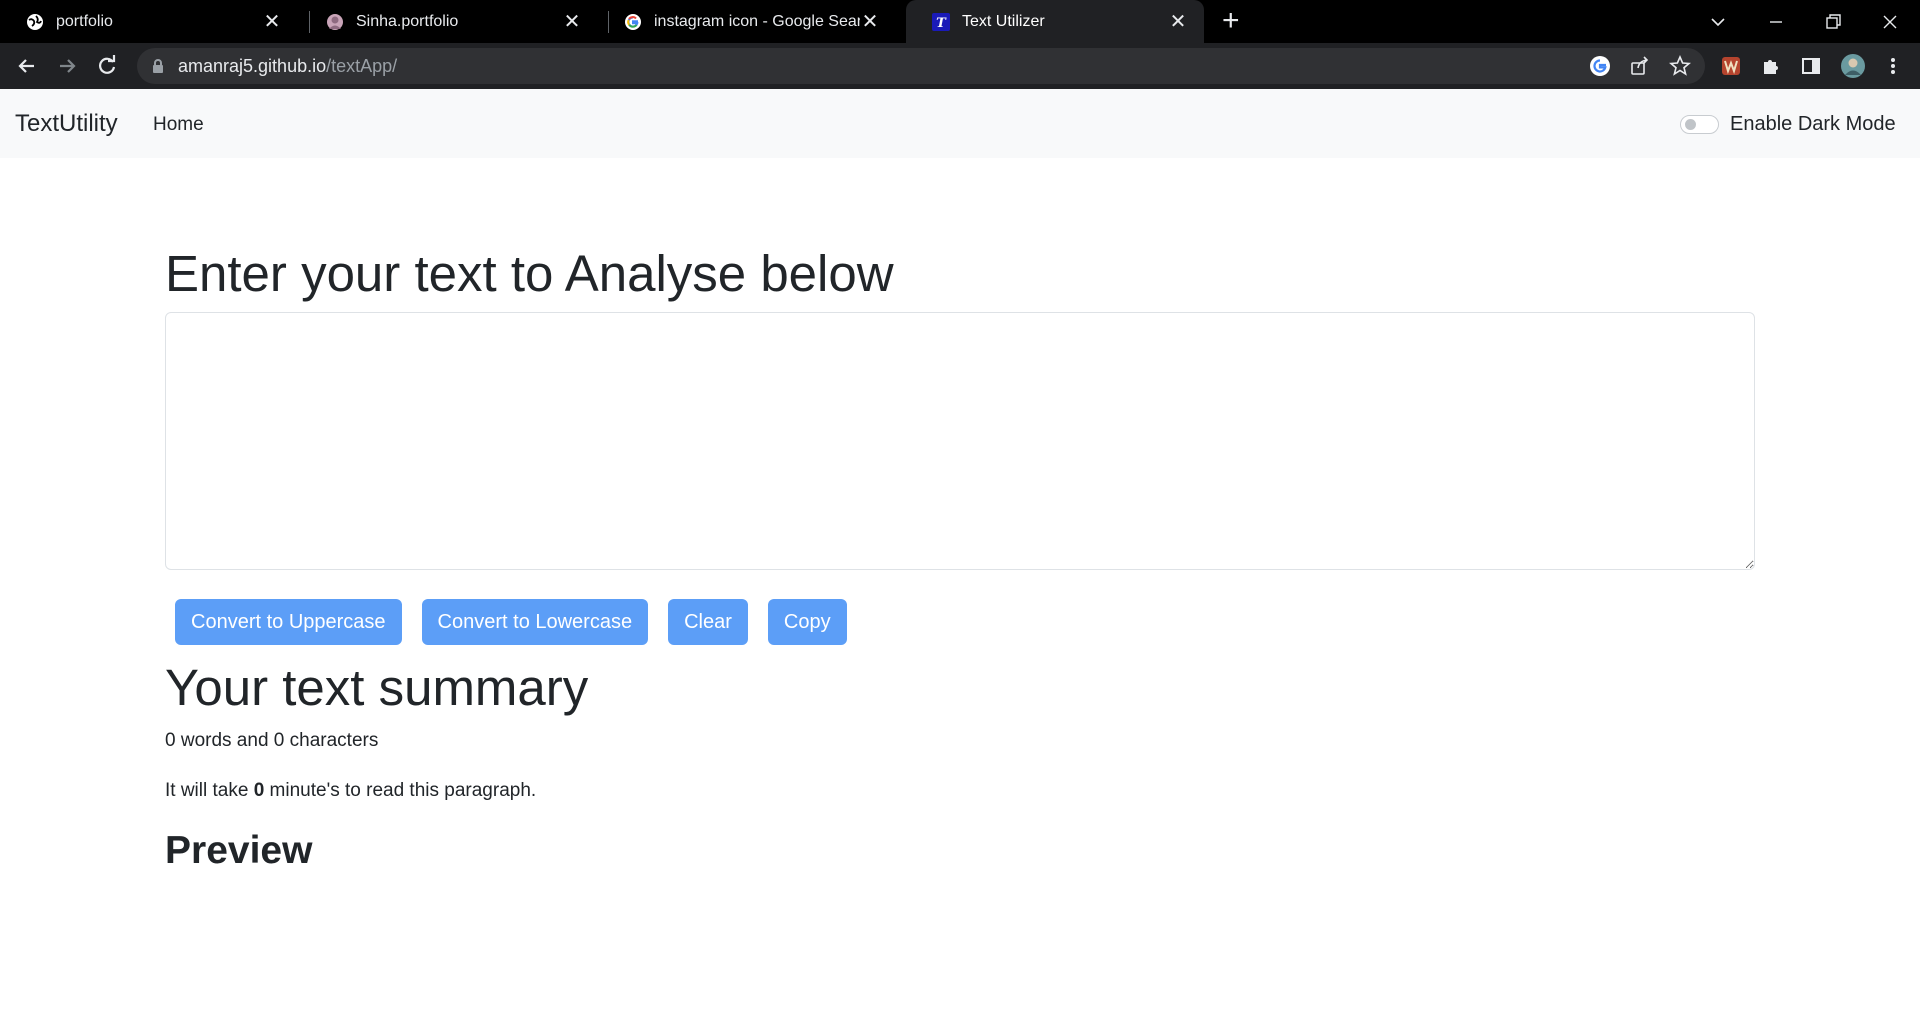 Image resolution: width=1920 pixels, height=1020 pixels. What do you see at coordinates (335, 21) in the screenshot?
I see `avatar-icon` at bounding box center [335, 21].